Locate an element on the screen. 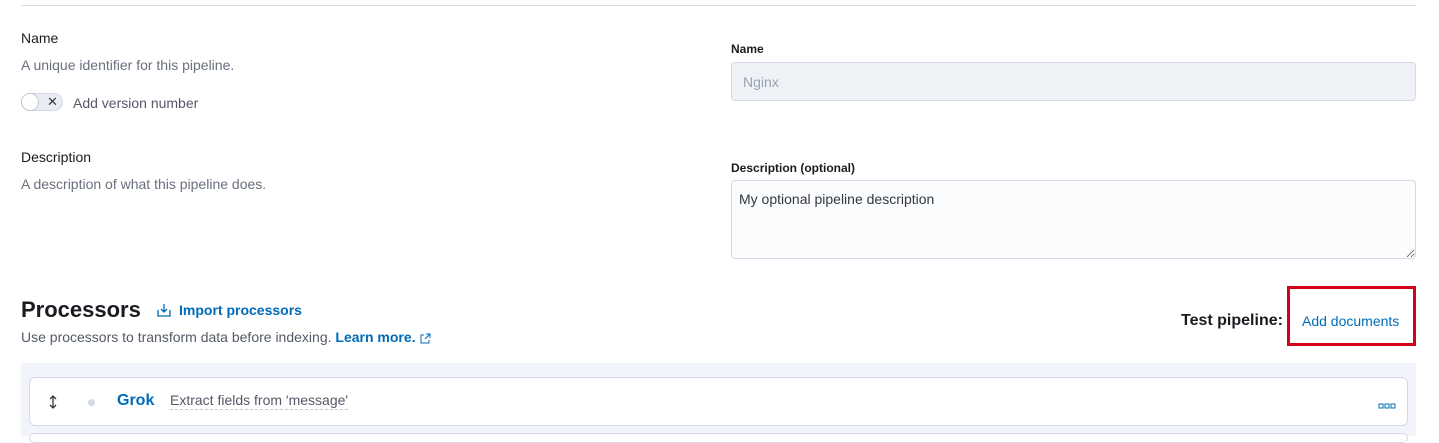 The height and width of the screenshot is (443, 1439). name-field is located at coordinates (1073, 81).